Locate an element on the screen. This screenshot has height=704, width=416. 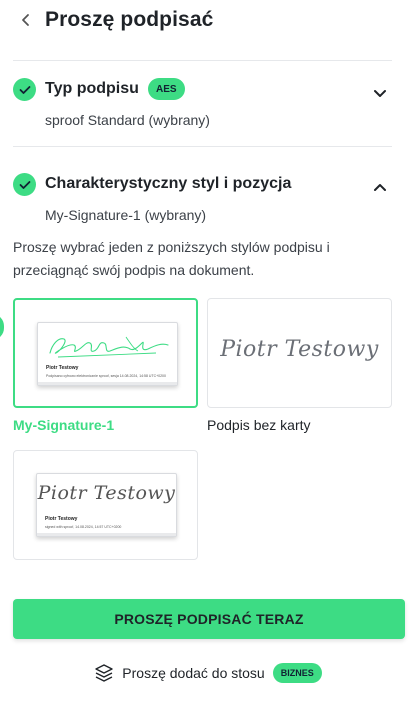
signature-style-card-no-card: Piotr Testowy is located at coordinates (299, 353).